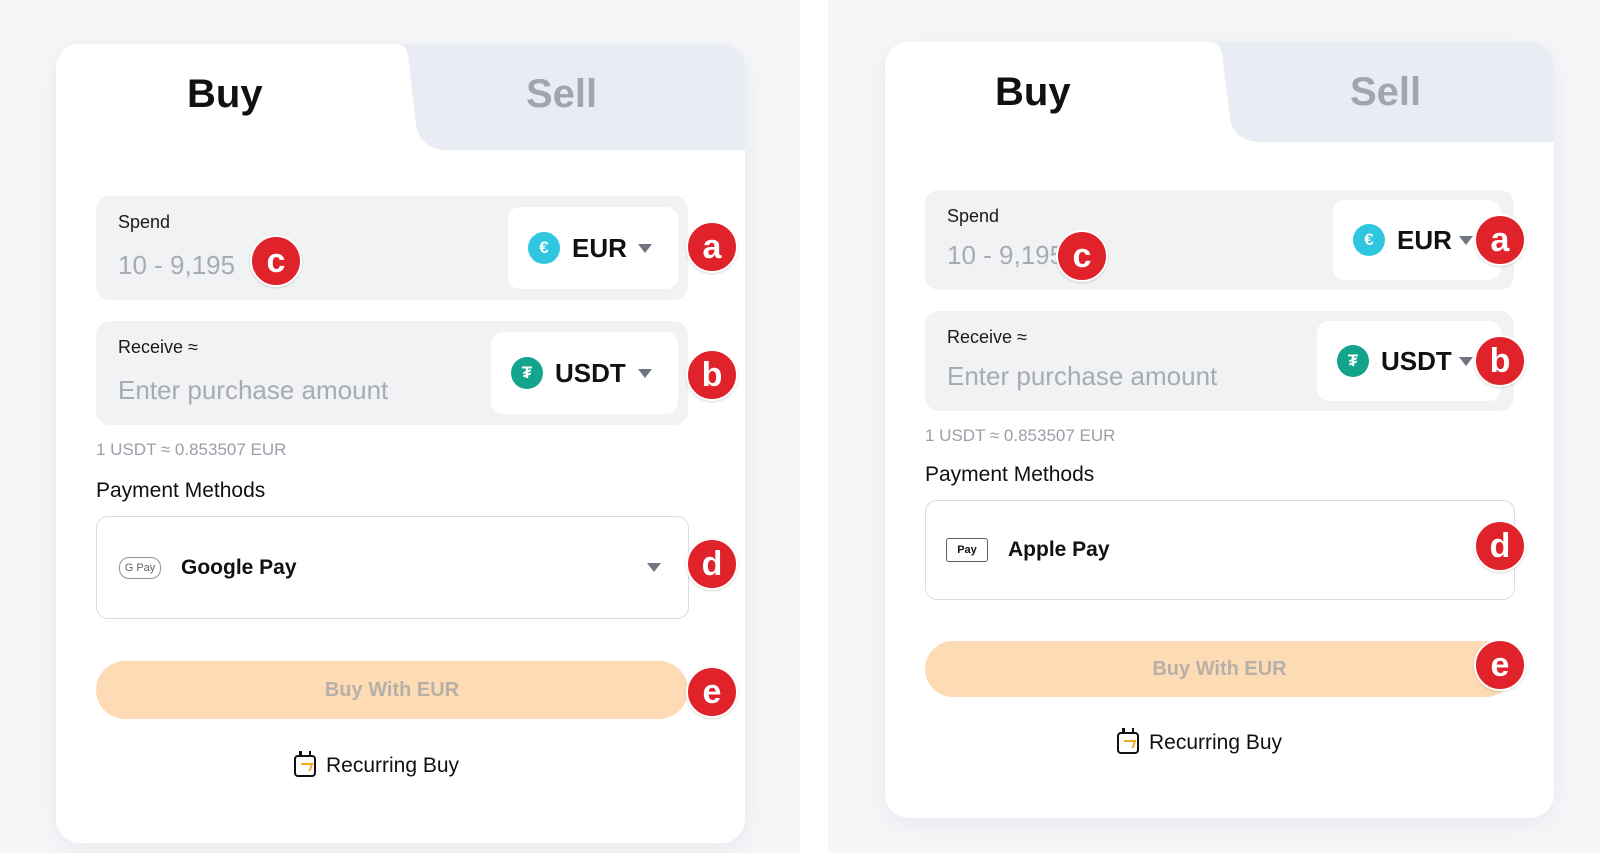 The height and width of the screenshot is (853, 1600). I want to click on payment-method-select: Pay Apple Pay, so click(1220, 550).